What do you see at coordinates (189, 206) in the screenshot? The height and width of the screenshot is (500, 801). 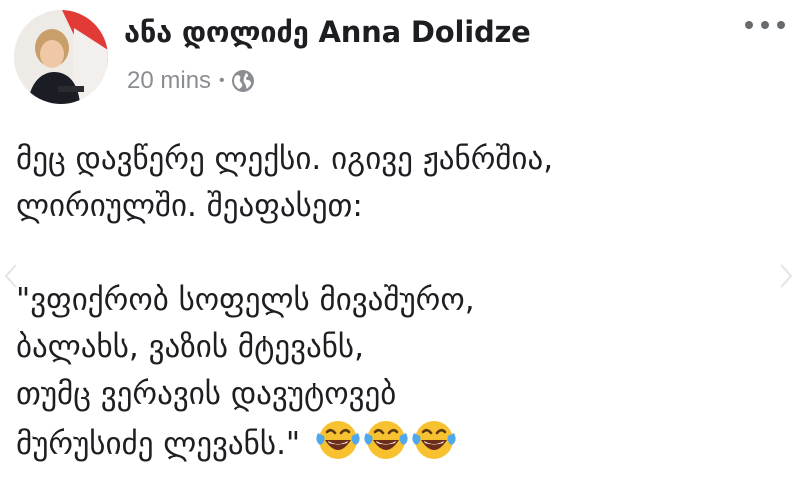 I see `post-text-line: ლირიულში. შეაფასეთ:` at bounding box center [189, 206].